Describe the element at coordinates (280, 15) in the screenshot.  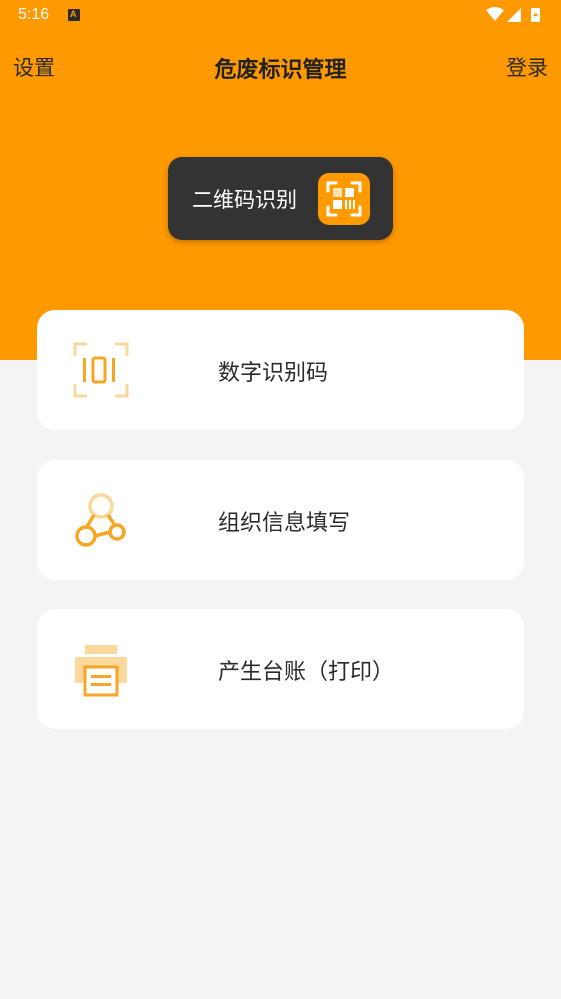
I see `status-bar: 5:16` at that location.